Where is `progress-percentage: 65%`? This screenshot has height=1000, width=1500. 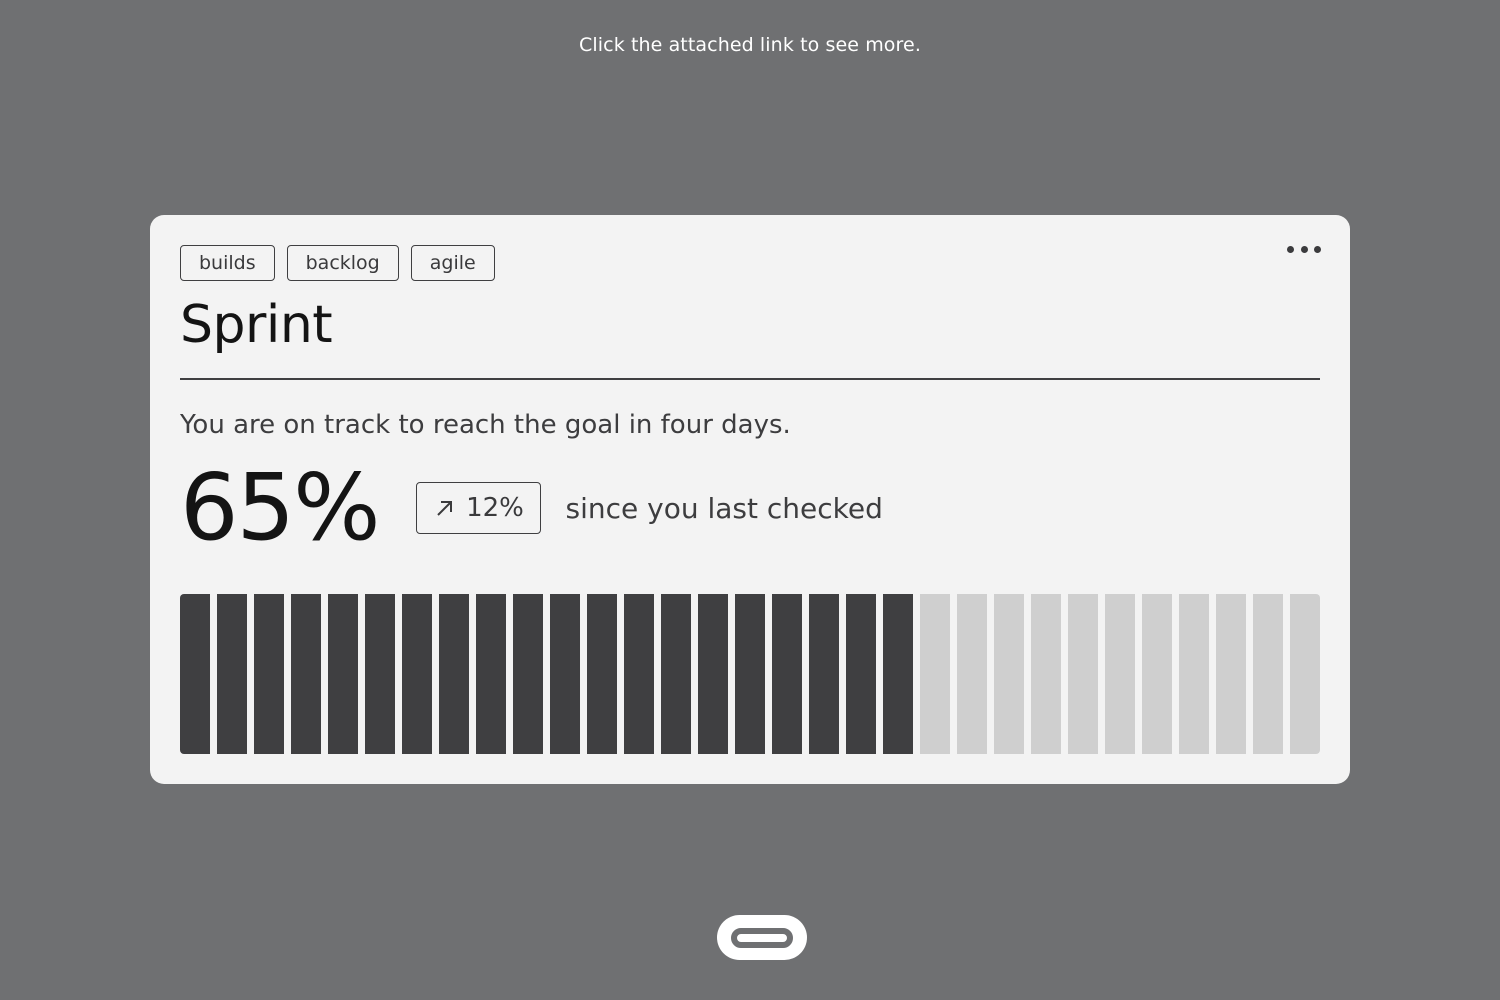 progress-percentage: 65% is located at coordinates (280, 507).